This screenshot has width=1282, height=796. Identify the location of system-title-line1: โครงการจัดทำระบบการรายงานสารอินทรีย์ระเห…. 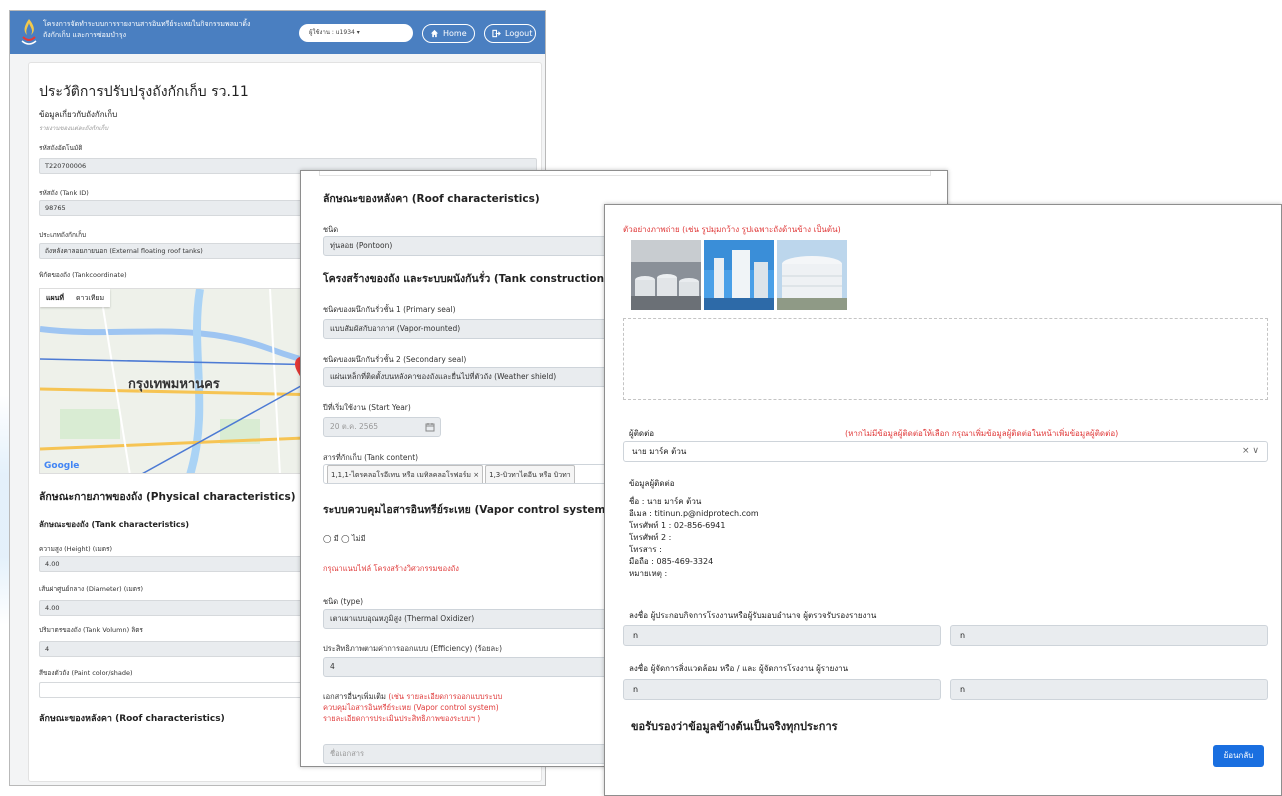
(147, 24).